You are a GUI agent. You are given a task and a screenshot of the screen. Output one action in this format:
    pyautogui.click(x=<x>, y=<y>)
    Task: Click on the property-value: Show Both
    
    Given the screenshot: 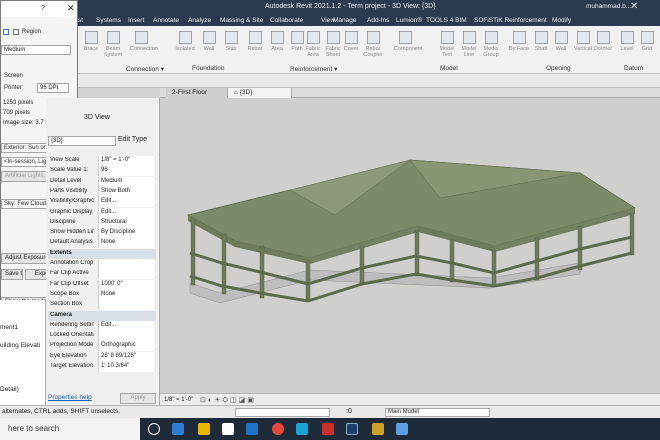 What is the action you would take?
    pyautogui.click(x=126, y=191)
    